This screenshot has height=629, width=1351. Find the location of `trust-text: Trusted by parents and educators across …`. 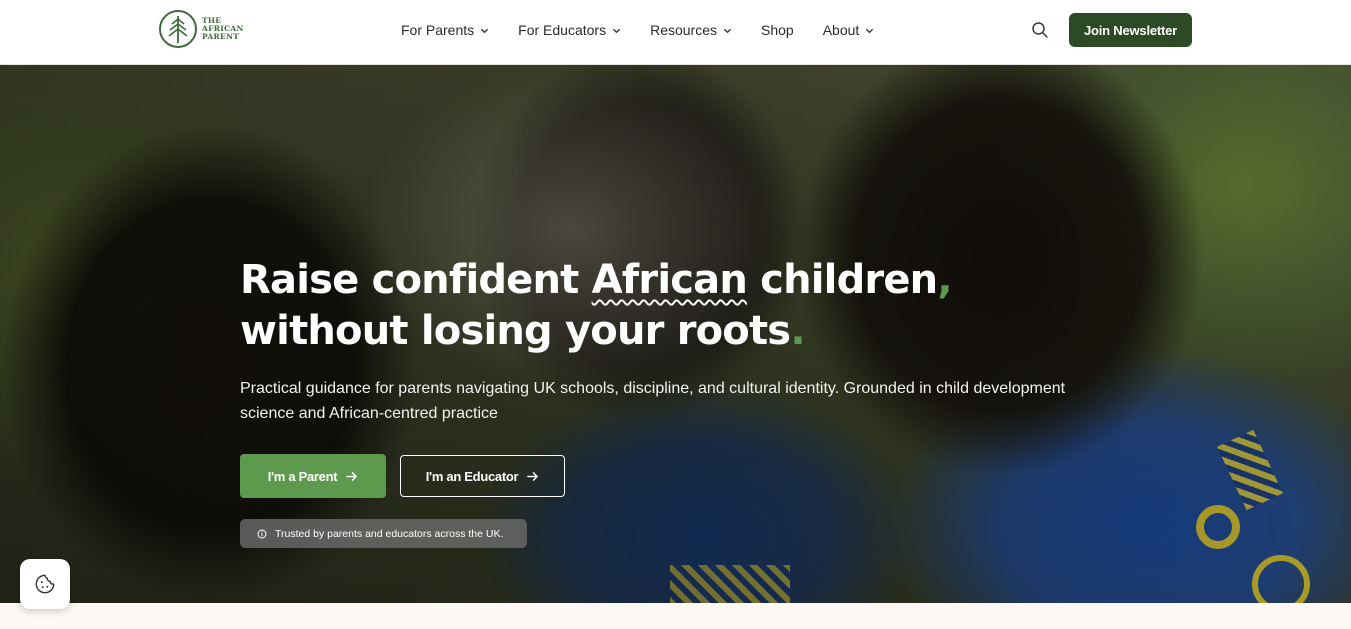

trust-text: Trusted by parents and educators across … is located at coordinates (389, 533).